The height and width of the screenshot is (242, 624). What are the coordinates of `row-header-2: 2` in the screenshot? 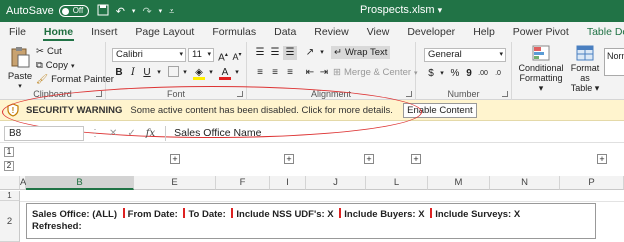 It's located at (10, 221).